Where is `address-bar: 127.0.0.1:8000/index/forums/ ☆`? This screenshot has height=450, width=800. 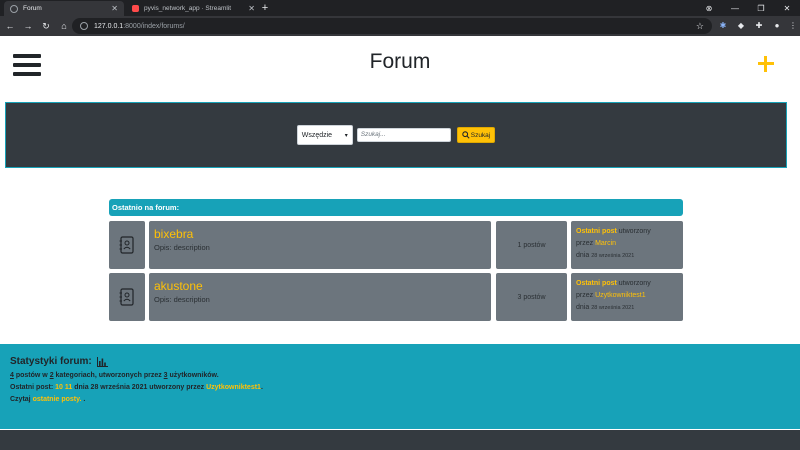 address-bar: 127.0.0.1:8000/index/forums/ ☆ is located at coordinates (392, 26).